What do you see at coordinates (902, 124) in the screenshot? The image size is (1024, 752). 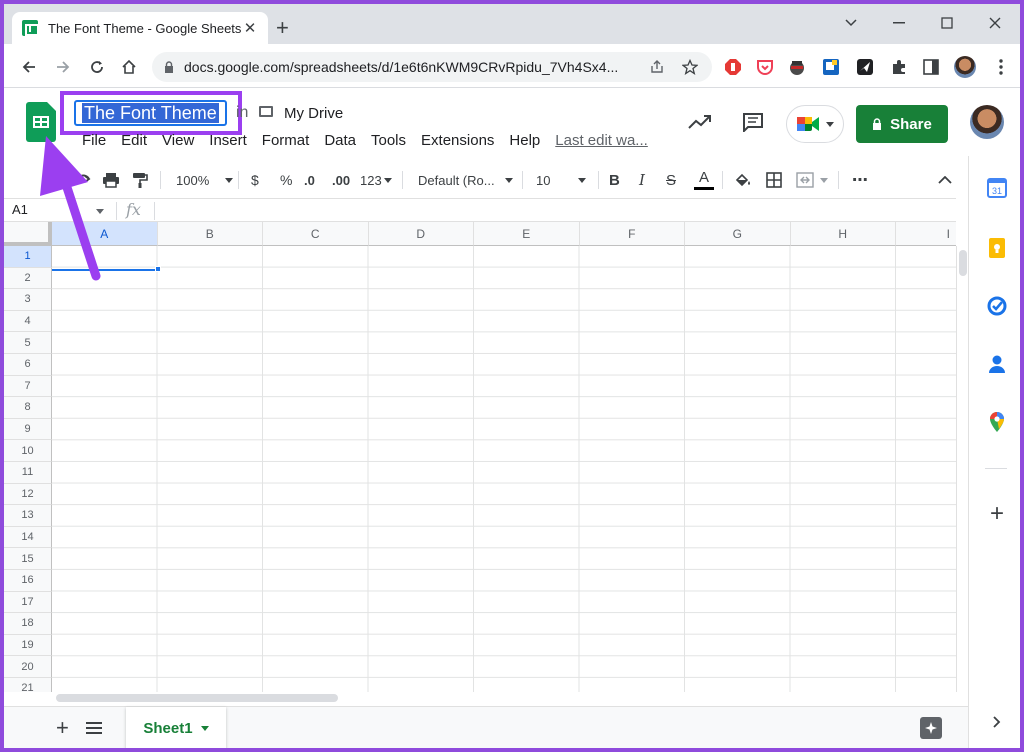 I see `share-button: Share` at bounding box center [902, 124].